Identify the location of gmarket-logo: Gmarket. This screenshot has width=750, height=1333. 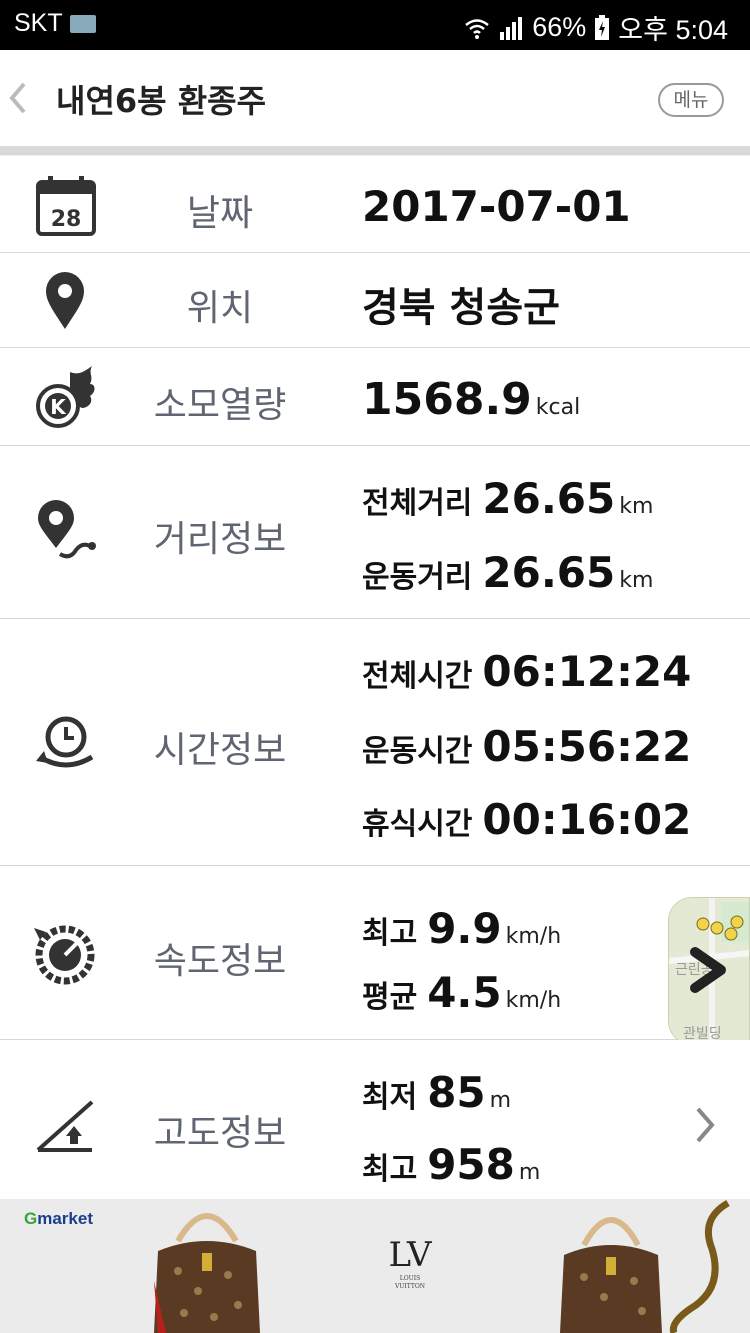
(58, 1218).